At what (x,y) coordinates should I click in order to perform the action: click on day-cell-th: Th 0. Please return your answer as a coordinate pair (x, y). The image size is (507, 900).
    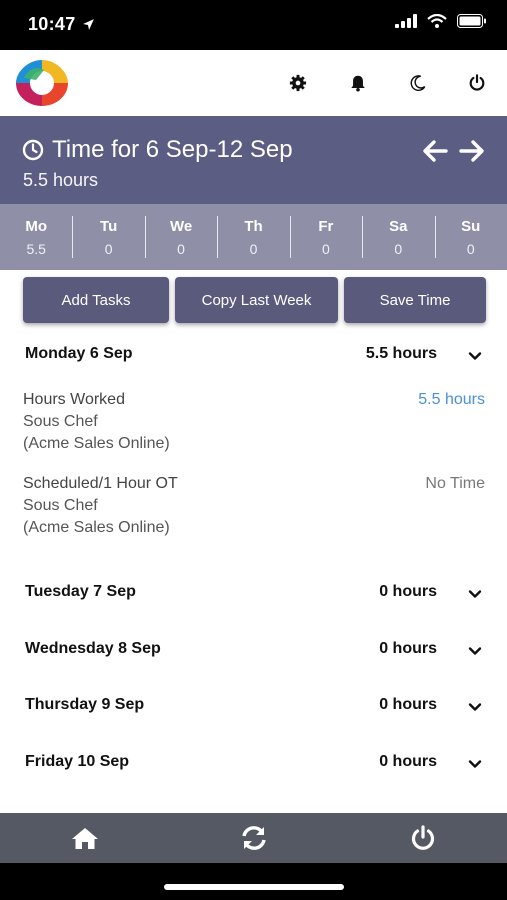
    Looking at the image, I should click on (253, 237).